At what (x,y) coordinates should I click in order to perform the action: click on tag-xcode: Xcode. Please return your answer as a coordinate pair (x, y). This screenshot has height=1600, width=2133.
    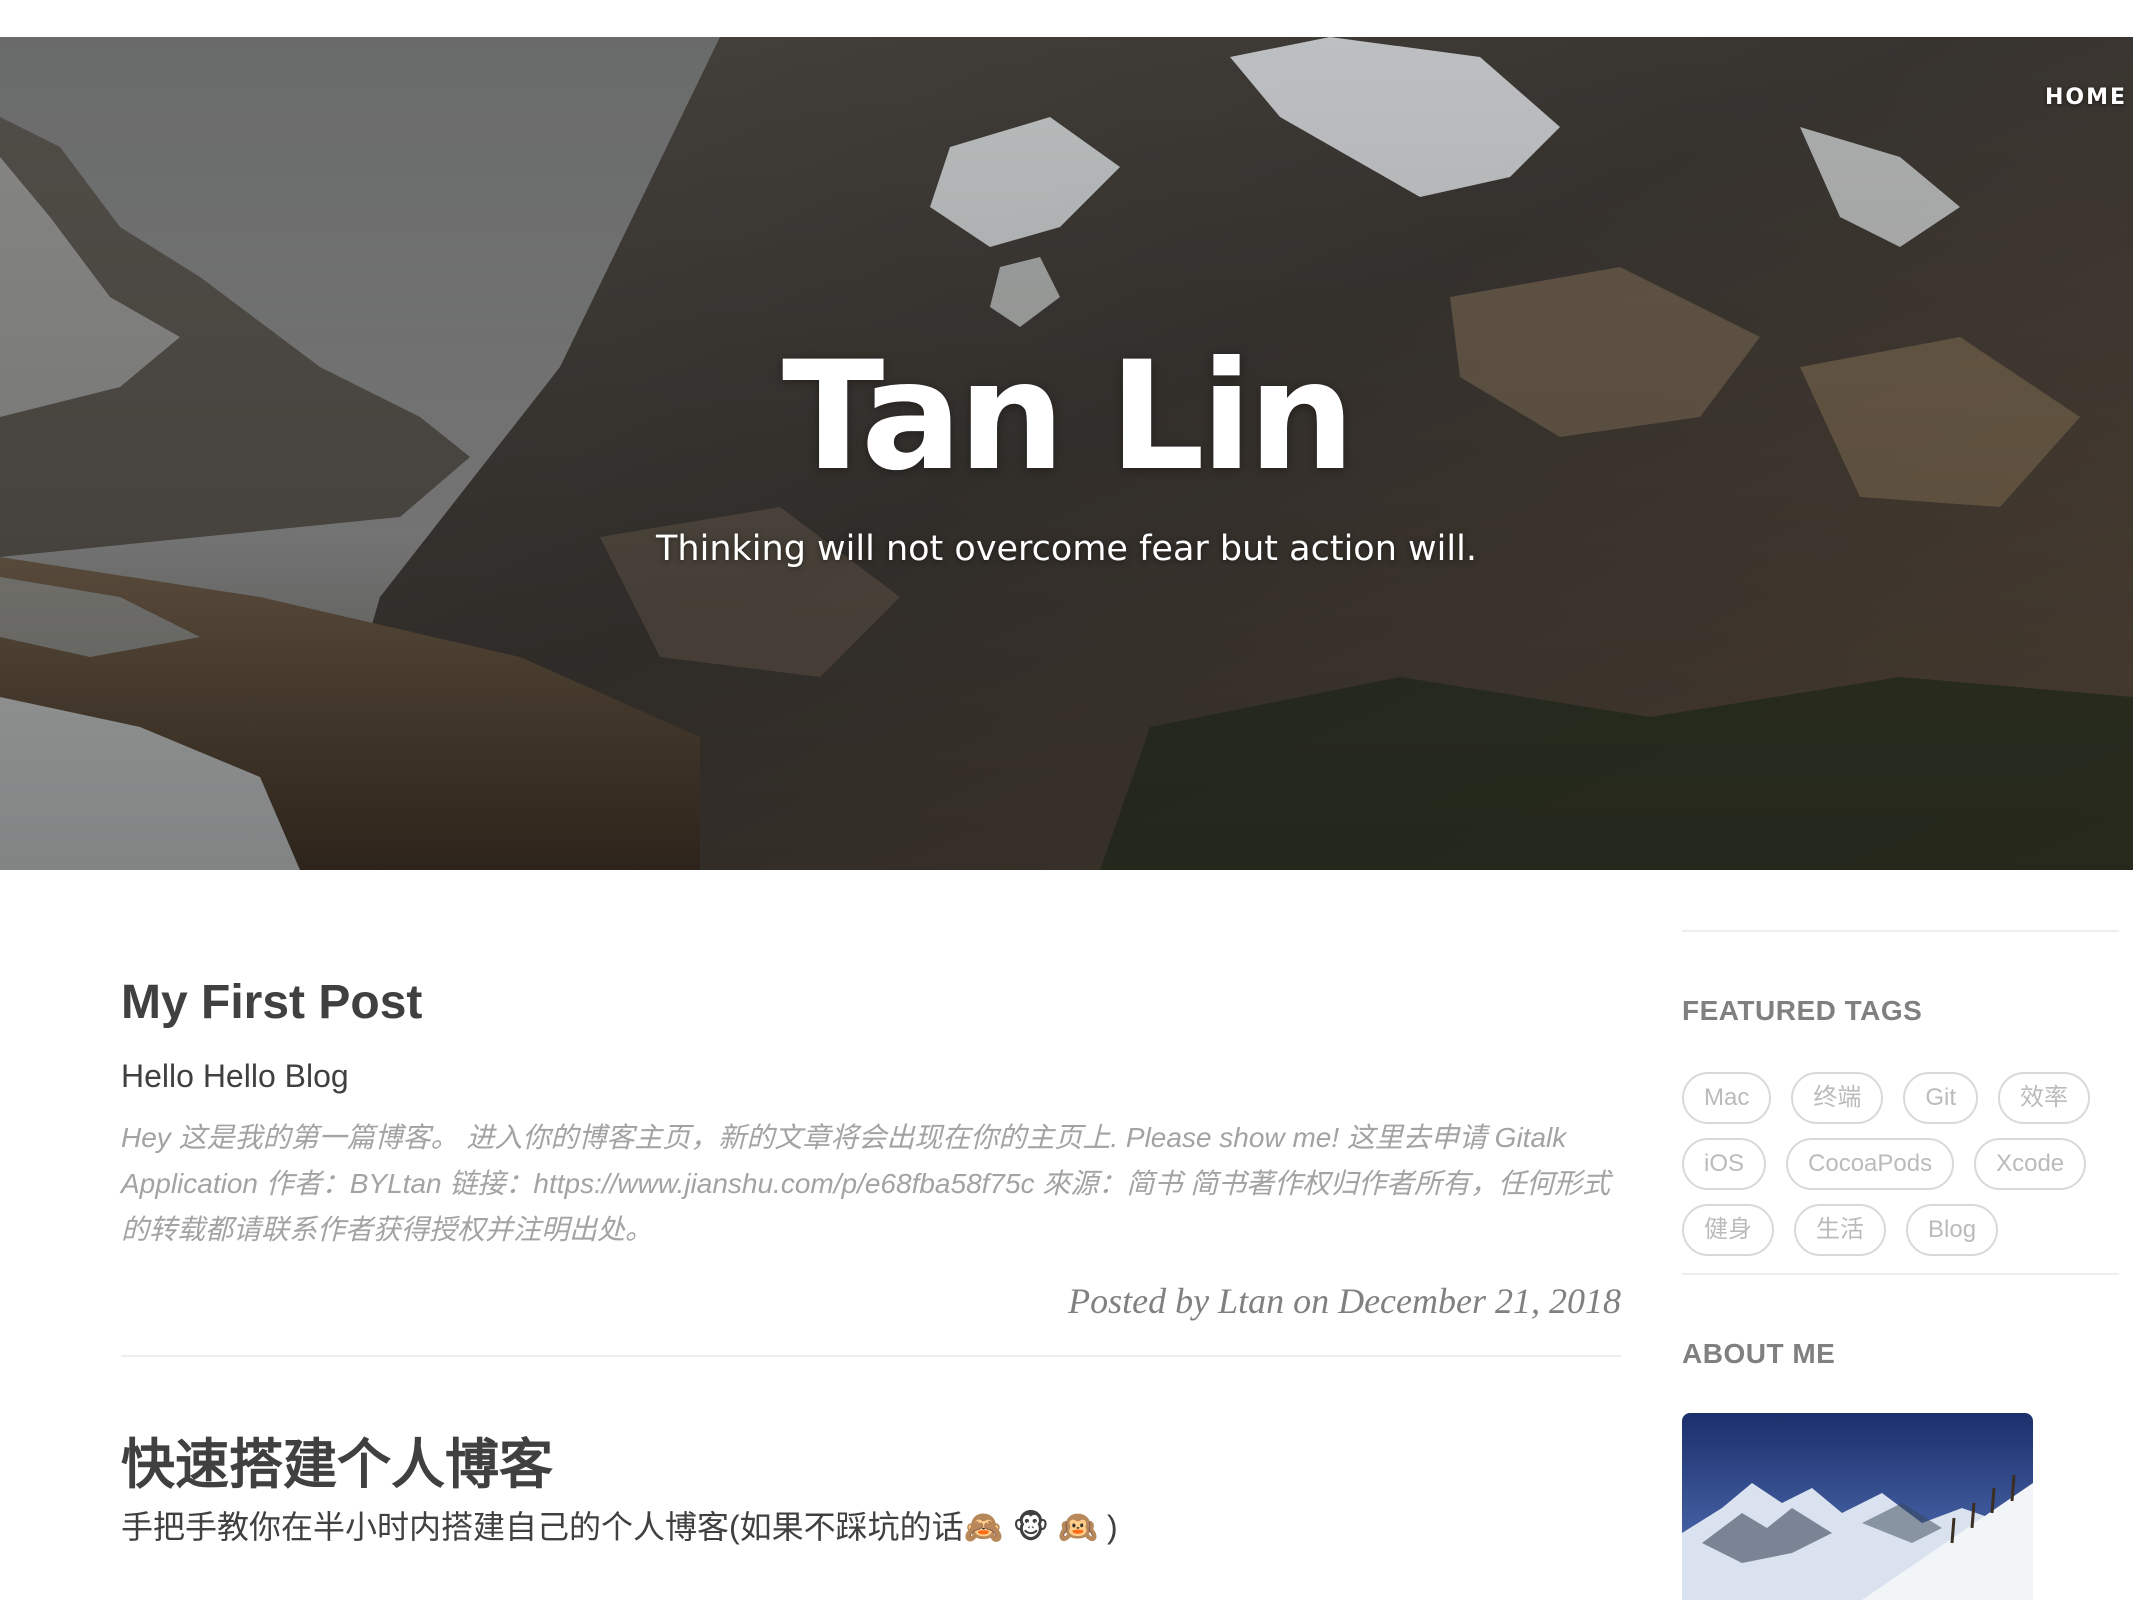
    Looking at the image, I should click on (2030, 1164).